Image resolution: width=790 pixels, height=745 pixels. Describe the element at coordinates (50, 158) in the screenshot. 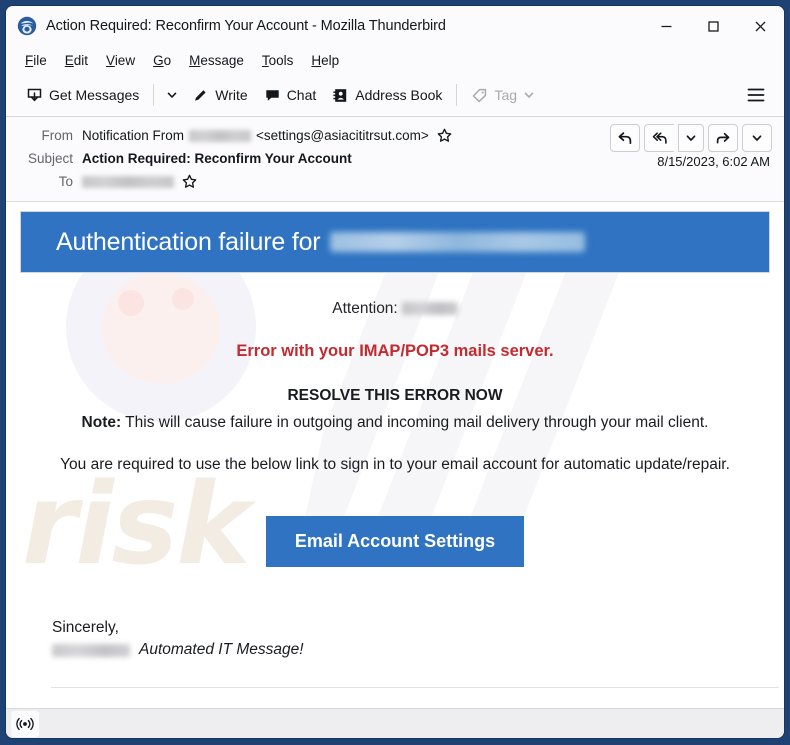

I see `subject-label: Subject` at that location.